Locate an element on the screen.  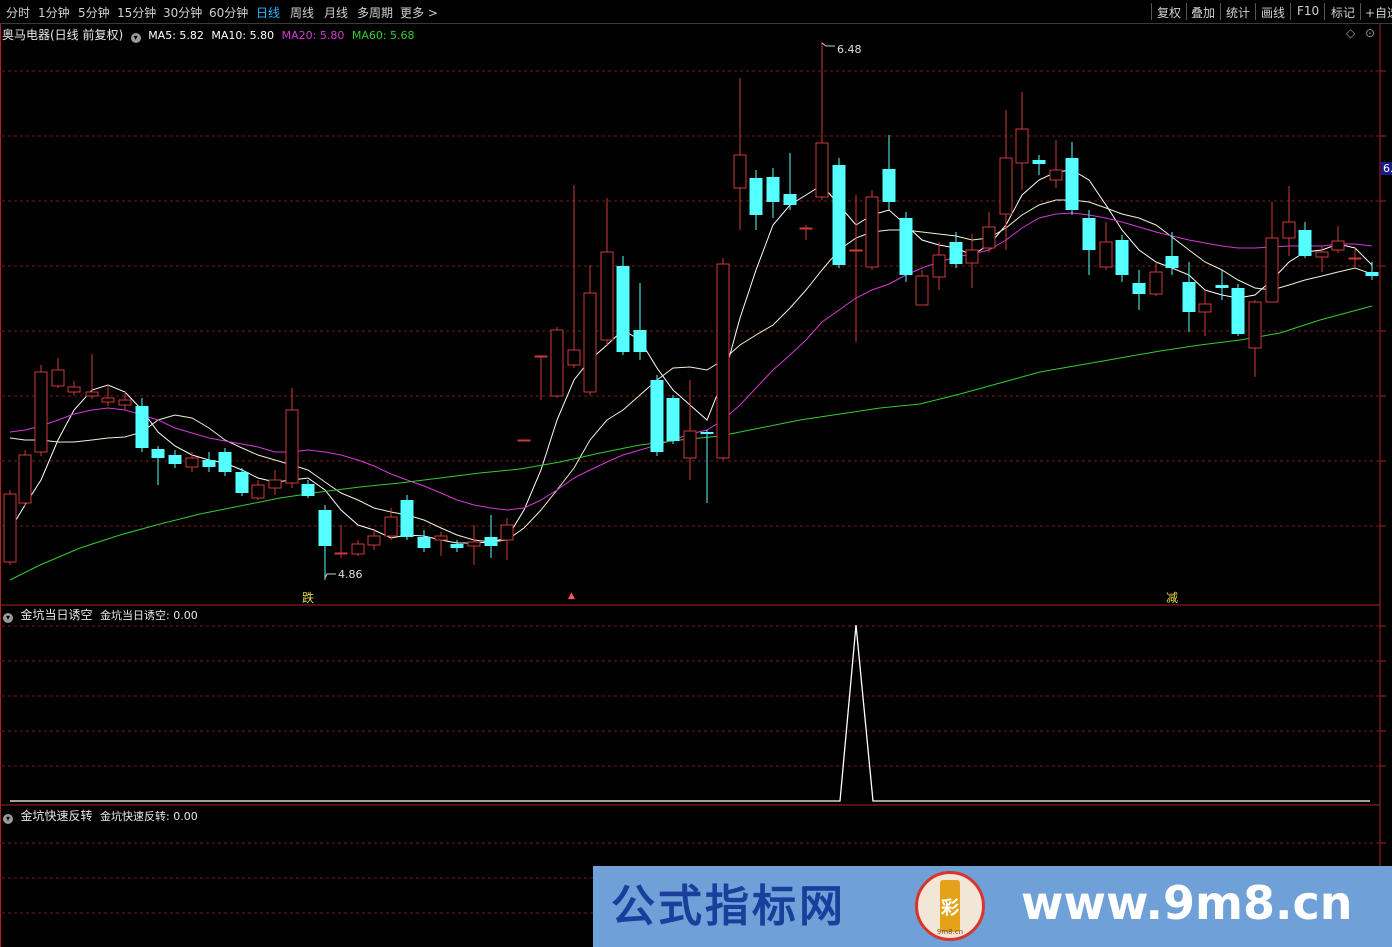
indicator1-title: 金坑当日诱空 is located at coordinates (57, 615).